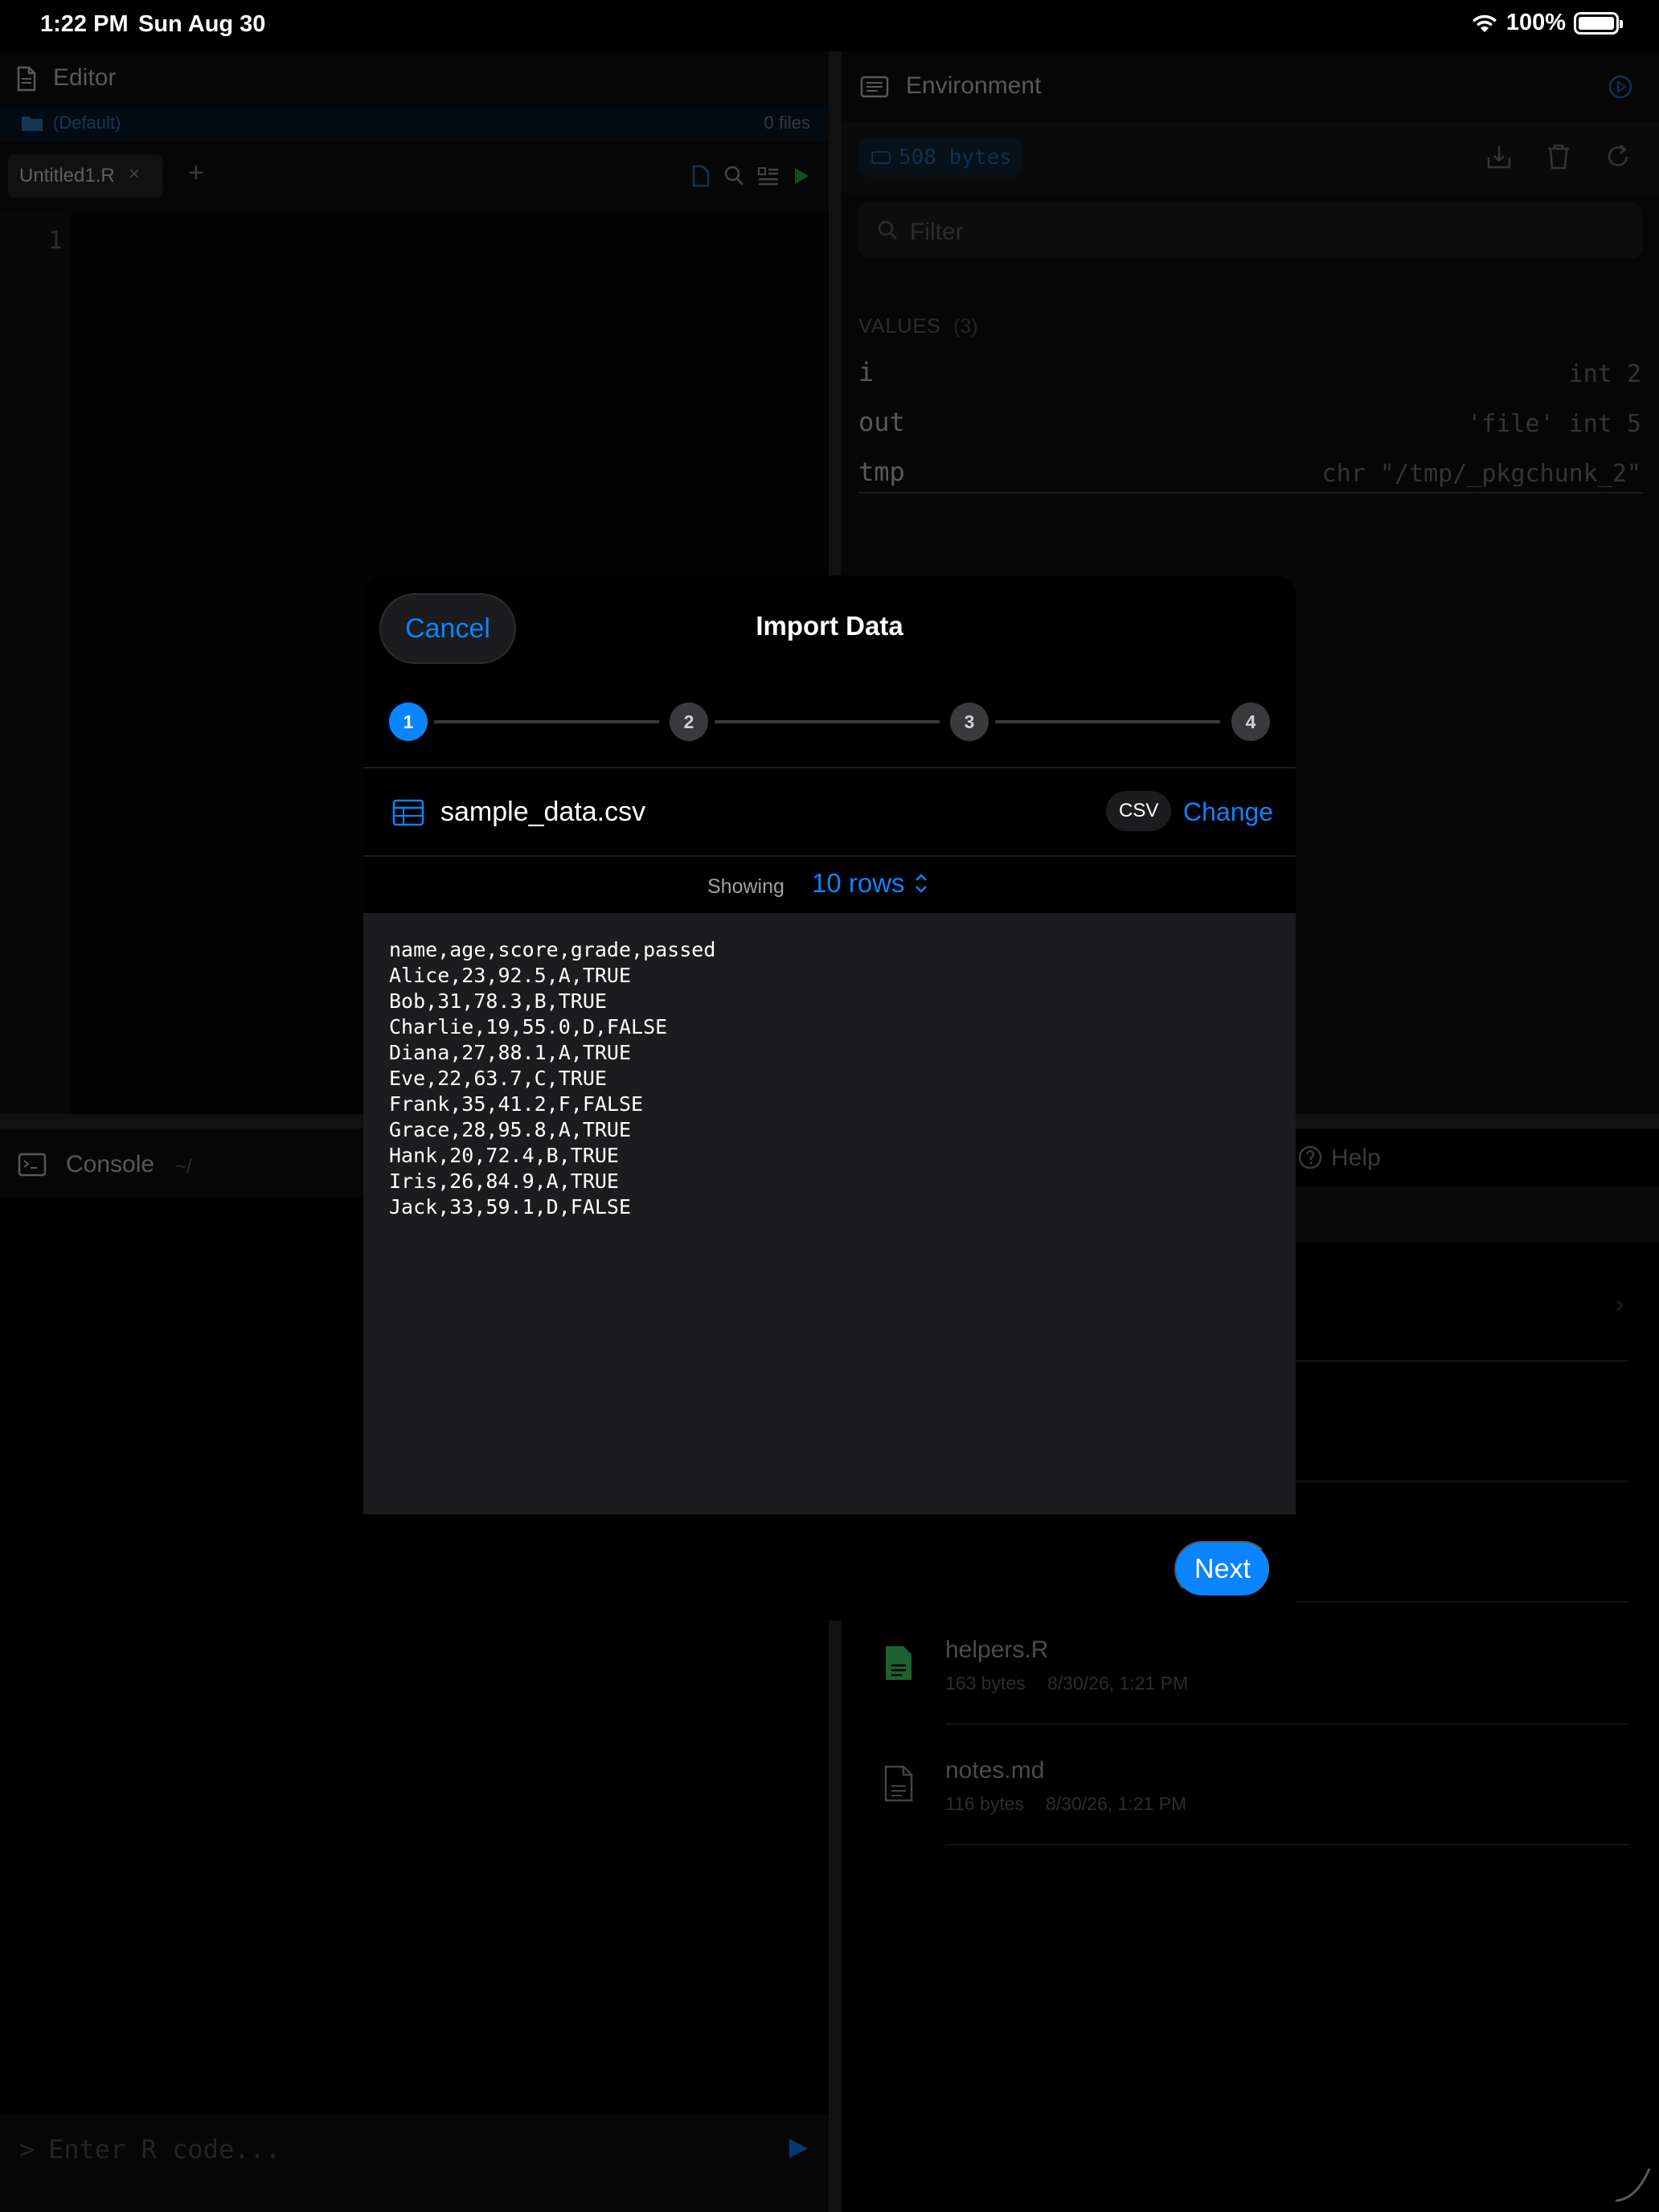  I want to click on file-type-badge: CSV, so click(1139, 811).